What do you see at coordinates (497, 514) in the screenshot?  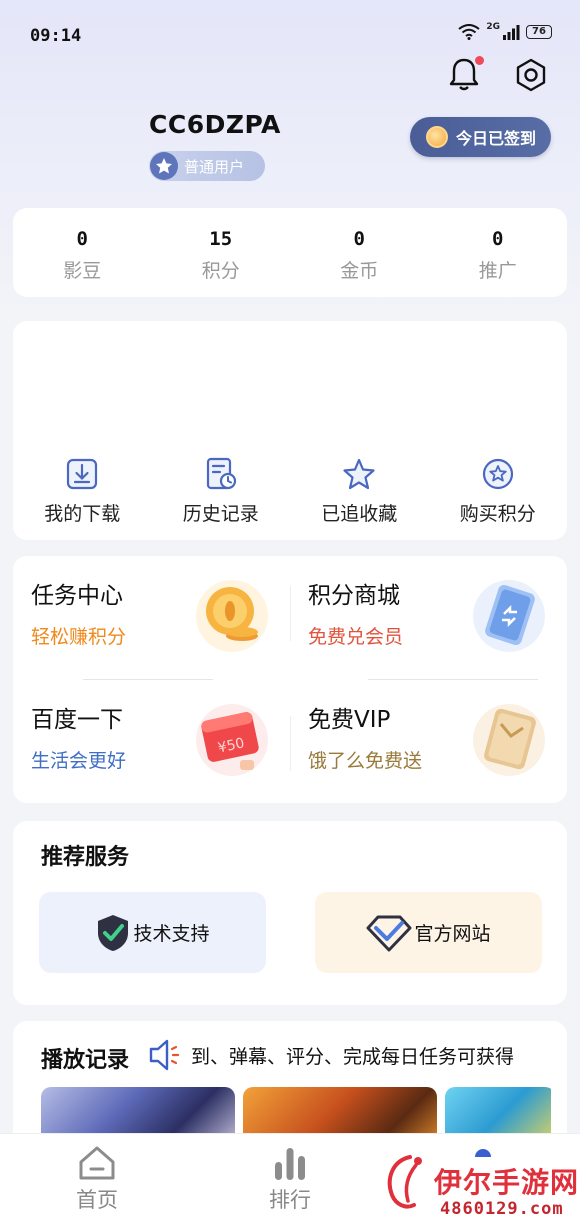 I see `quick-action-label: 购买积分` at bounding box center [497, 514].